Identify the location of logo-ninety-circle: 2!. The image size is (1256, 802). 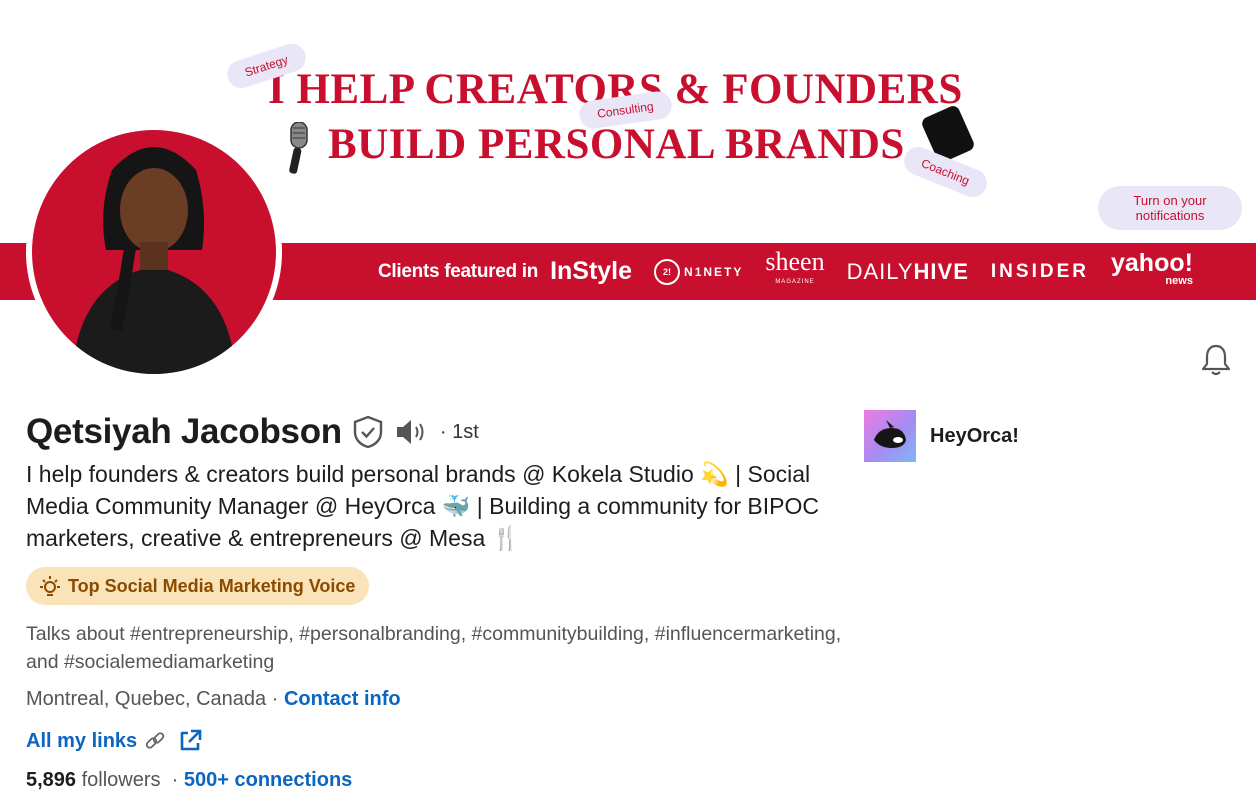
(667, 271).